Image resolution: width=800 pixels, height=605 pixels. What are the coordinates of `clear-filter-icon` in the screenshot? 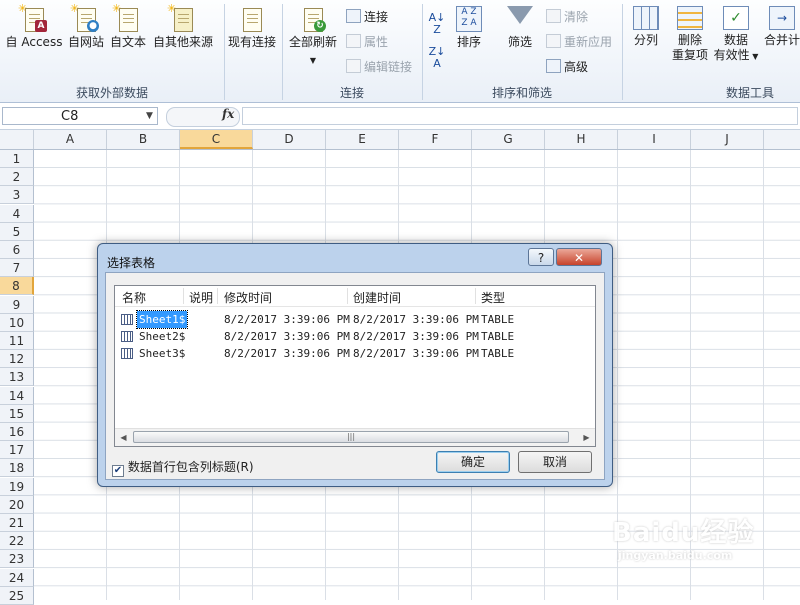 It's located at (553, 16).